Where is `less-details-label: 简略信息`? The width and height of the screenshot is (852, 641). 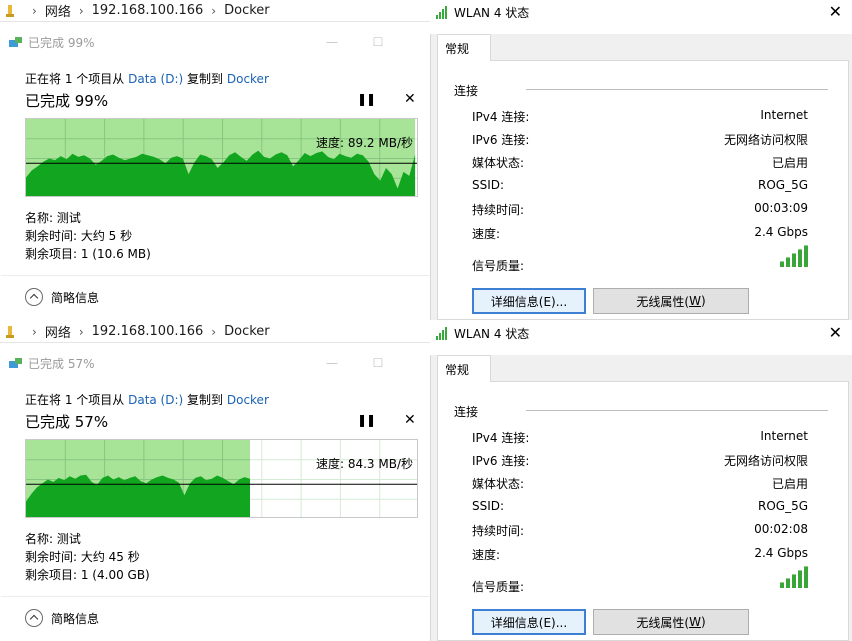 less-details-label: 简略信息 is located at coordinates (75, 297).